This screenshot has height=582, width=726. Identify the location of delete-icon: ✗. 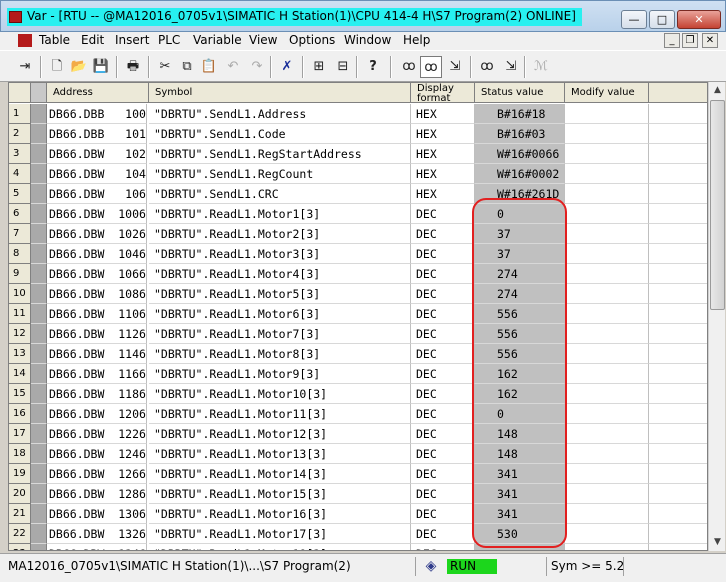
(287, 67).